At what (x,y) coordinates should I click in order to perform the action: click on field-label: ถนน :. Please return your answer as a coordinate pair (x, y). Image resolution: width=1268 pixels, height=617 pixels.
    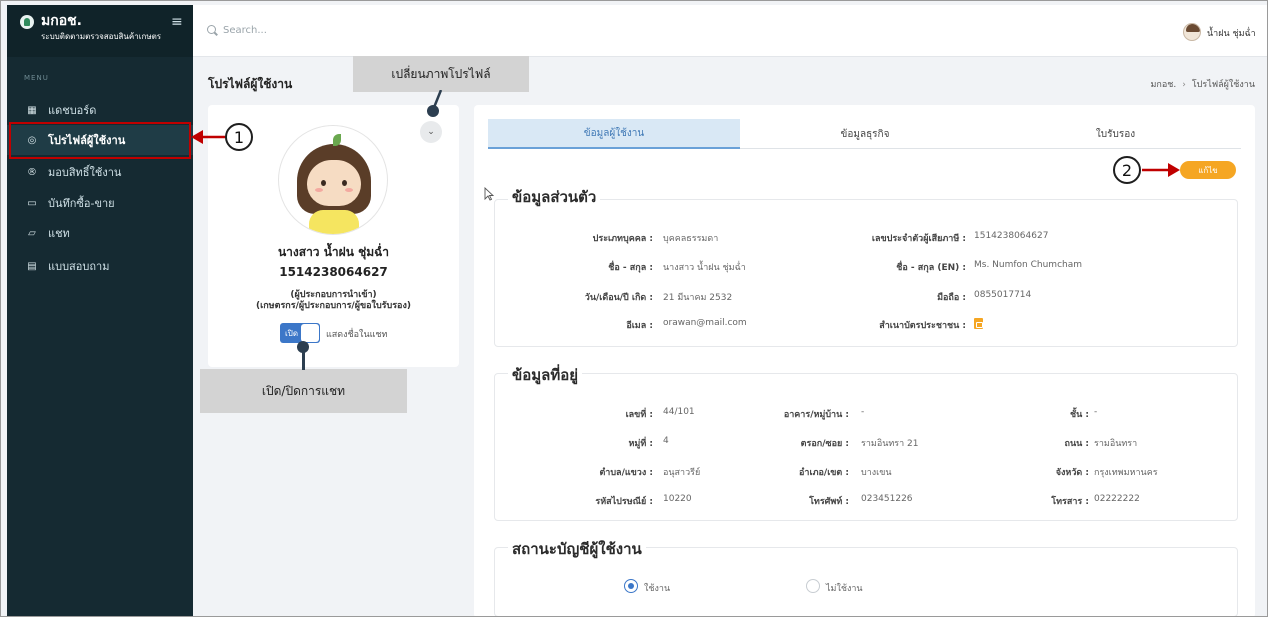
    Looking at the image, I should click on (1077, 444).